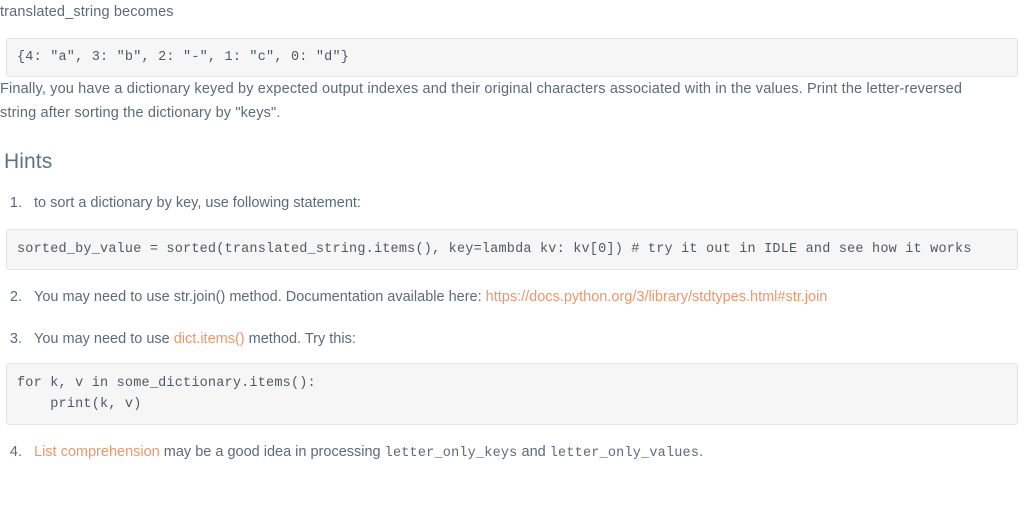 The height and width of the screenshot is (511, 1024). I want to click on hints-heading: Hints, so click(28, 161).